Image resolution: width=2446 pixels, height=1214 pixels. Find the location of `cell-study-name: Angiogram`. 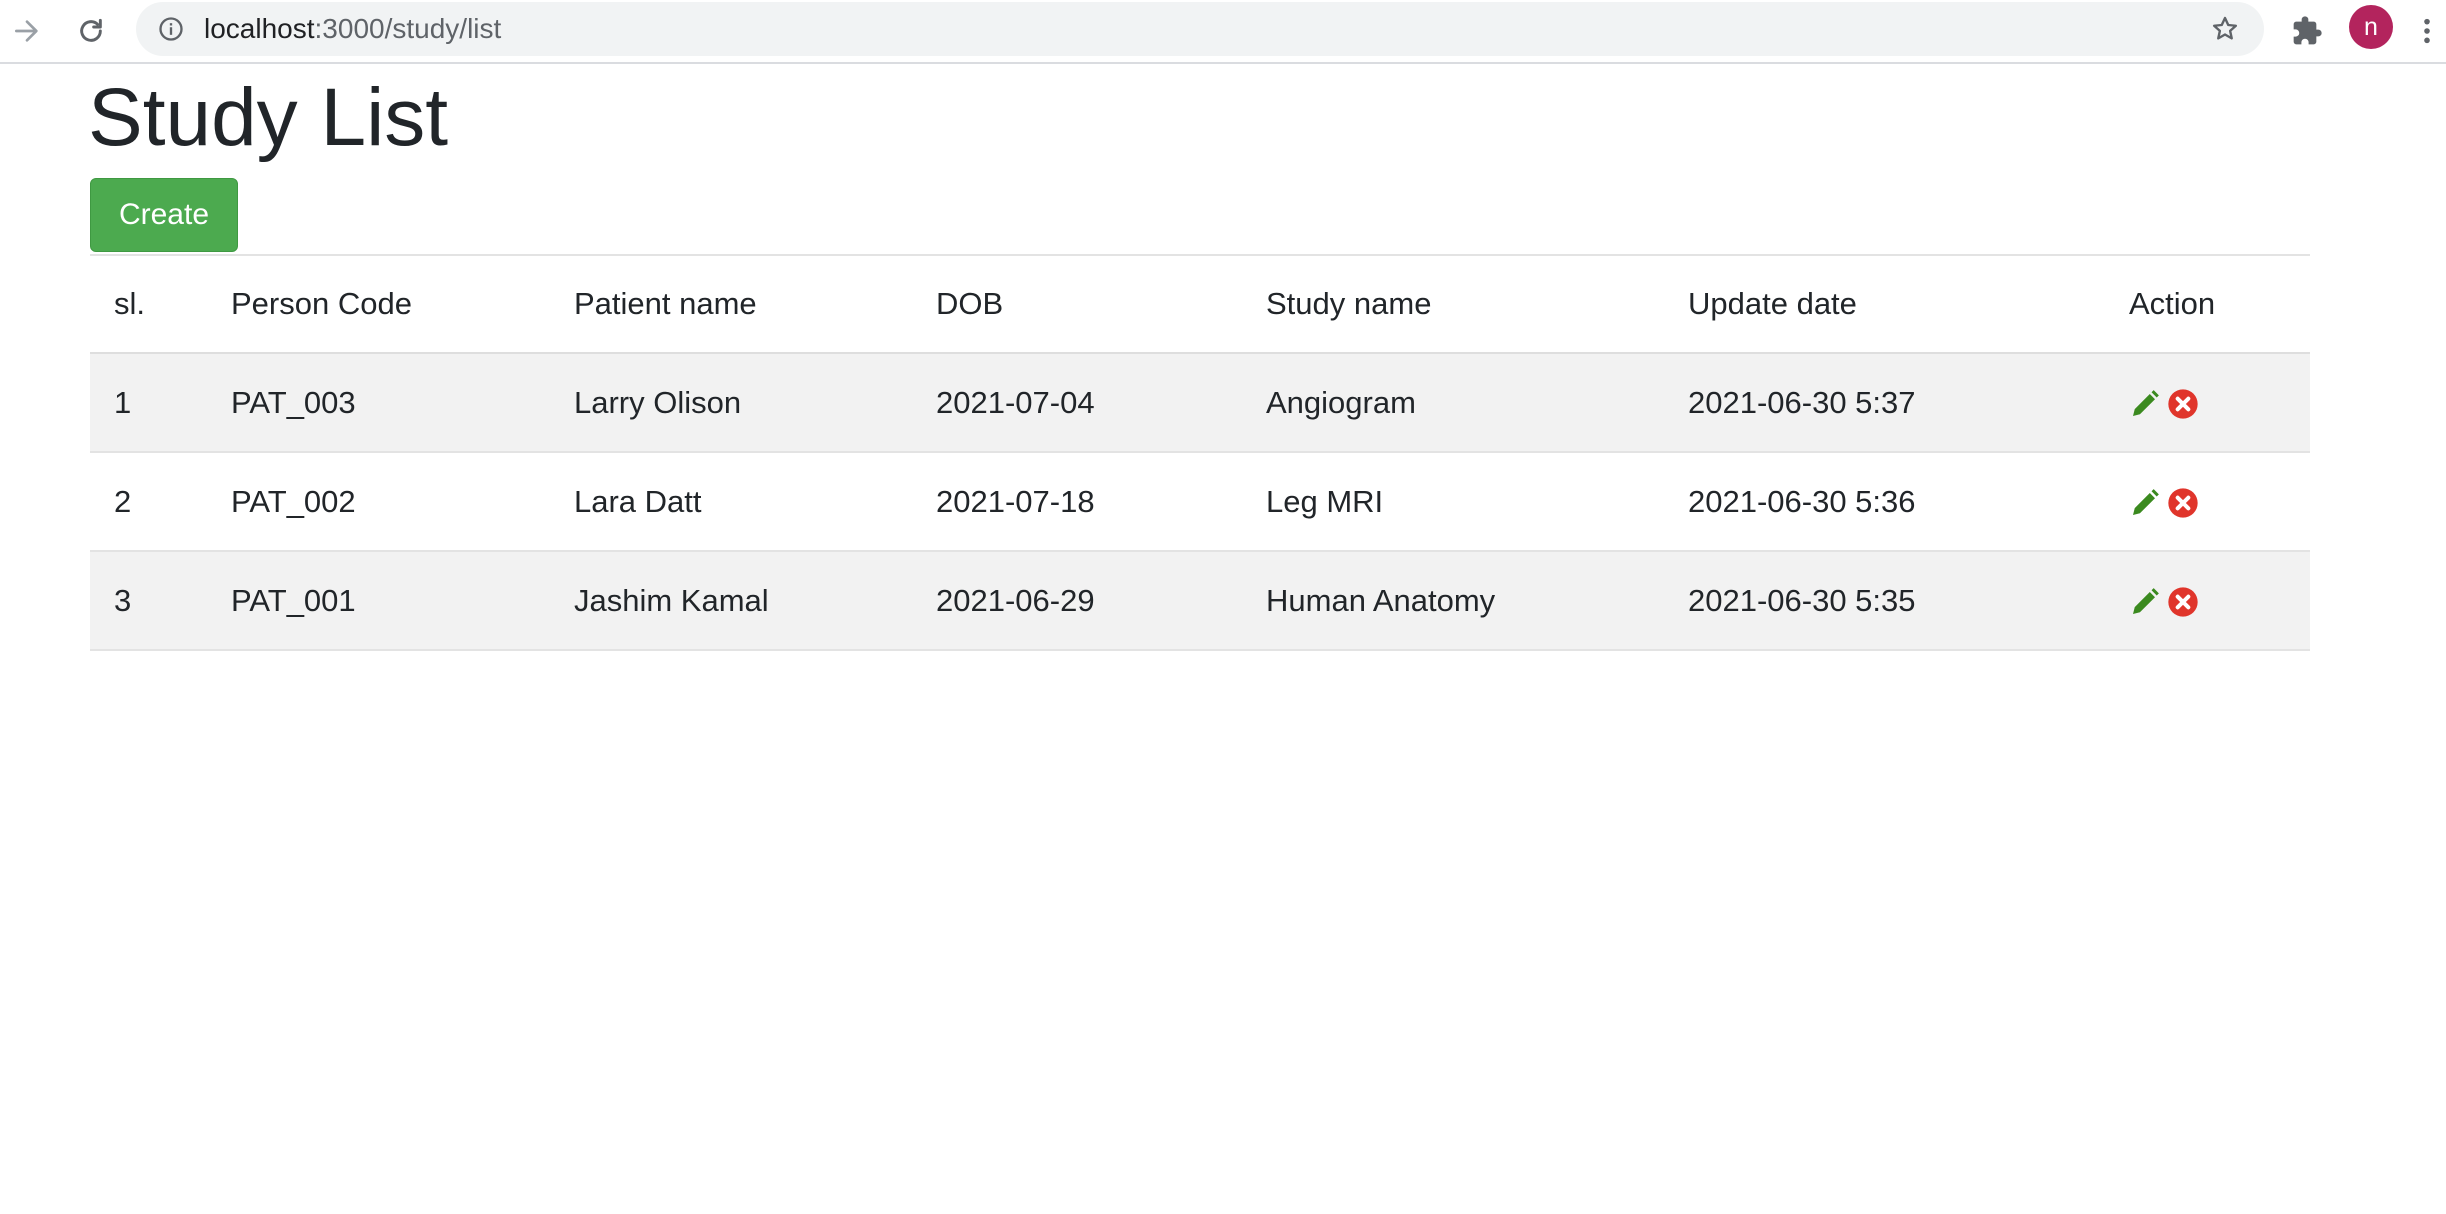

cell-study-name: Angiogram is located at coordinates (1341, 402).